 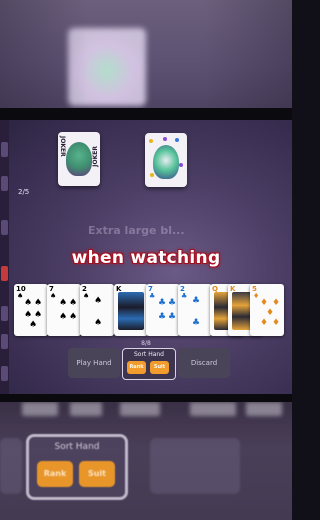 I want to click on joker-label-left: JOKER, so click(x=62, y=146).